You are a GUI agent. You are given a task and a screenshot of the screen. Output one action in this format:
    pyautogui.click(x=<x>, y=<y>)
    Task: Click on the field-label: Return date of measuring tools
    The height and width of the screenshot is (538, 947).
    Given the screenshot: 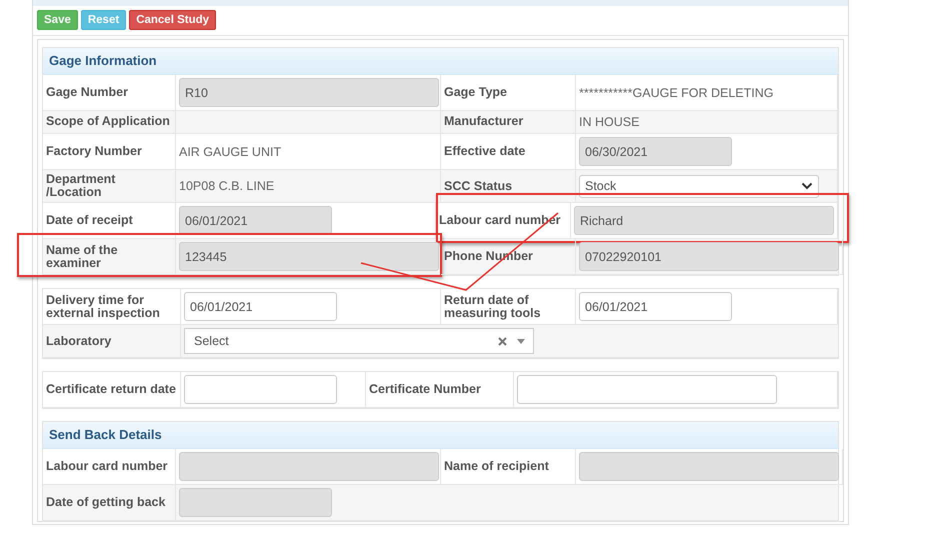 What is the action you would take?
    pyautogui.click(x=508, y=306)
    